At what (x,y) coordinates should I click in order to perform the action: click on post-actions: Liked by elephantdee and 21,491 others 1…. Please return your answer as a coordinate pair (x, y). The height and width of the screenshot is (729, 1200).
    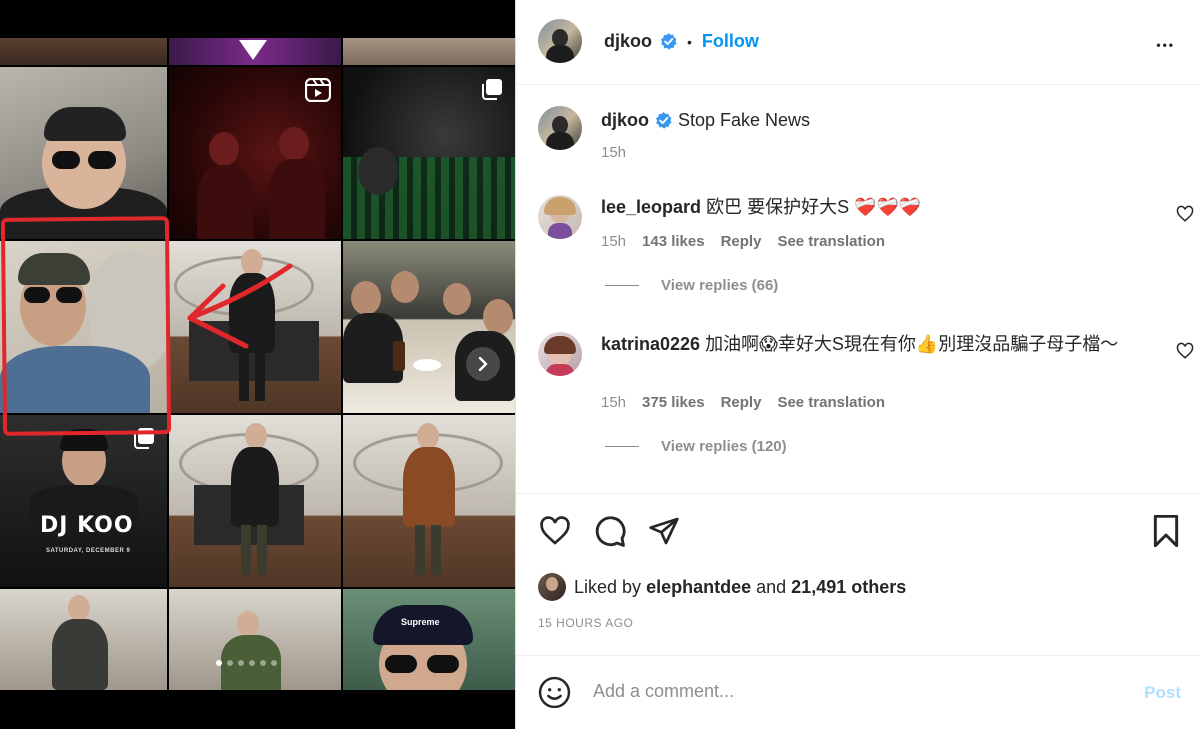
    Looking at the image, I should click on (858, 573).